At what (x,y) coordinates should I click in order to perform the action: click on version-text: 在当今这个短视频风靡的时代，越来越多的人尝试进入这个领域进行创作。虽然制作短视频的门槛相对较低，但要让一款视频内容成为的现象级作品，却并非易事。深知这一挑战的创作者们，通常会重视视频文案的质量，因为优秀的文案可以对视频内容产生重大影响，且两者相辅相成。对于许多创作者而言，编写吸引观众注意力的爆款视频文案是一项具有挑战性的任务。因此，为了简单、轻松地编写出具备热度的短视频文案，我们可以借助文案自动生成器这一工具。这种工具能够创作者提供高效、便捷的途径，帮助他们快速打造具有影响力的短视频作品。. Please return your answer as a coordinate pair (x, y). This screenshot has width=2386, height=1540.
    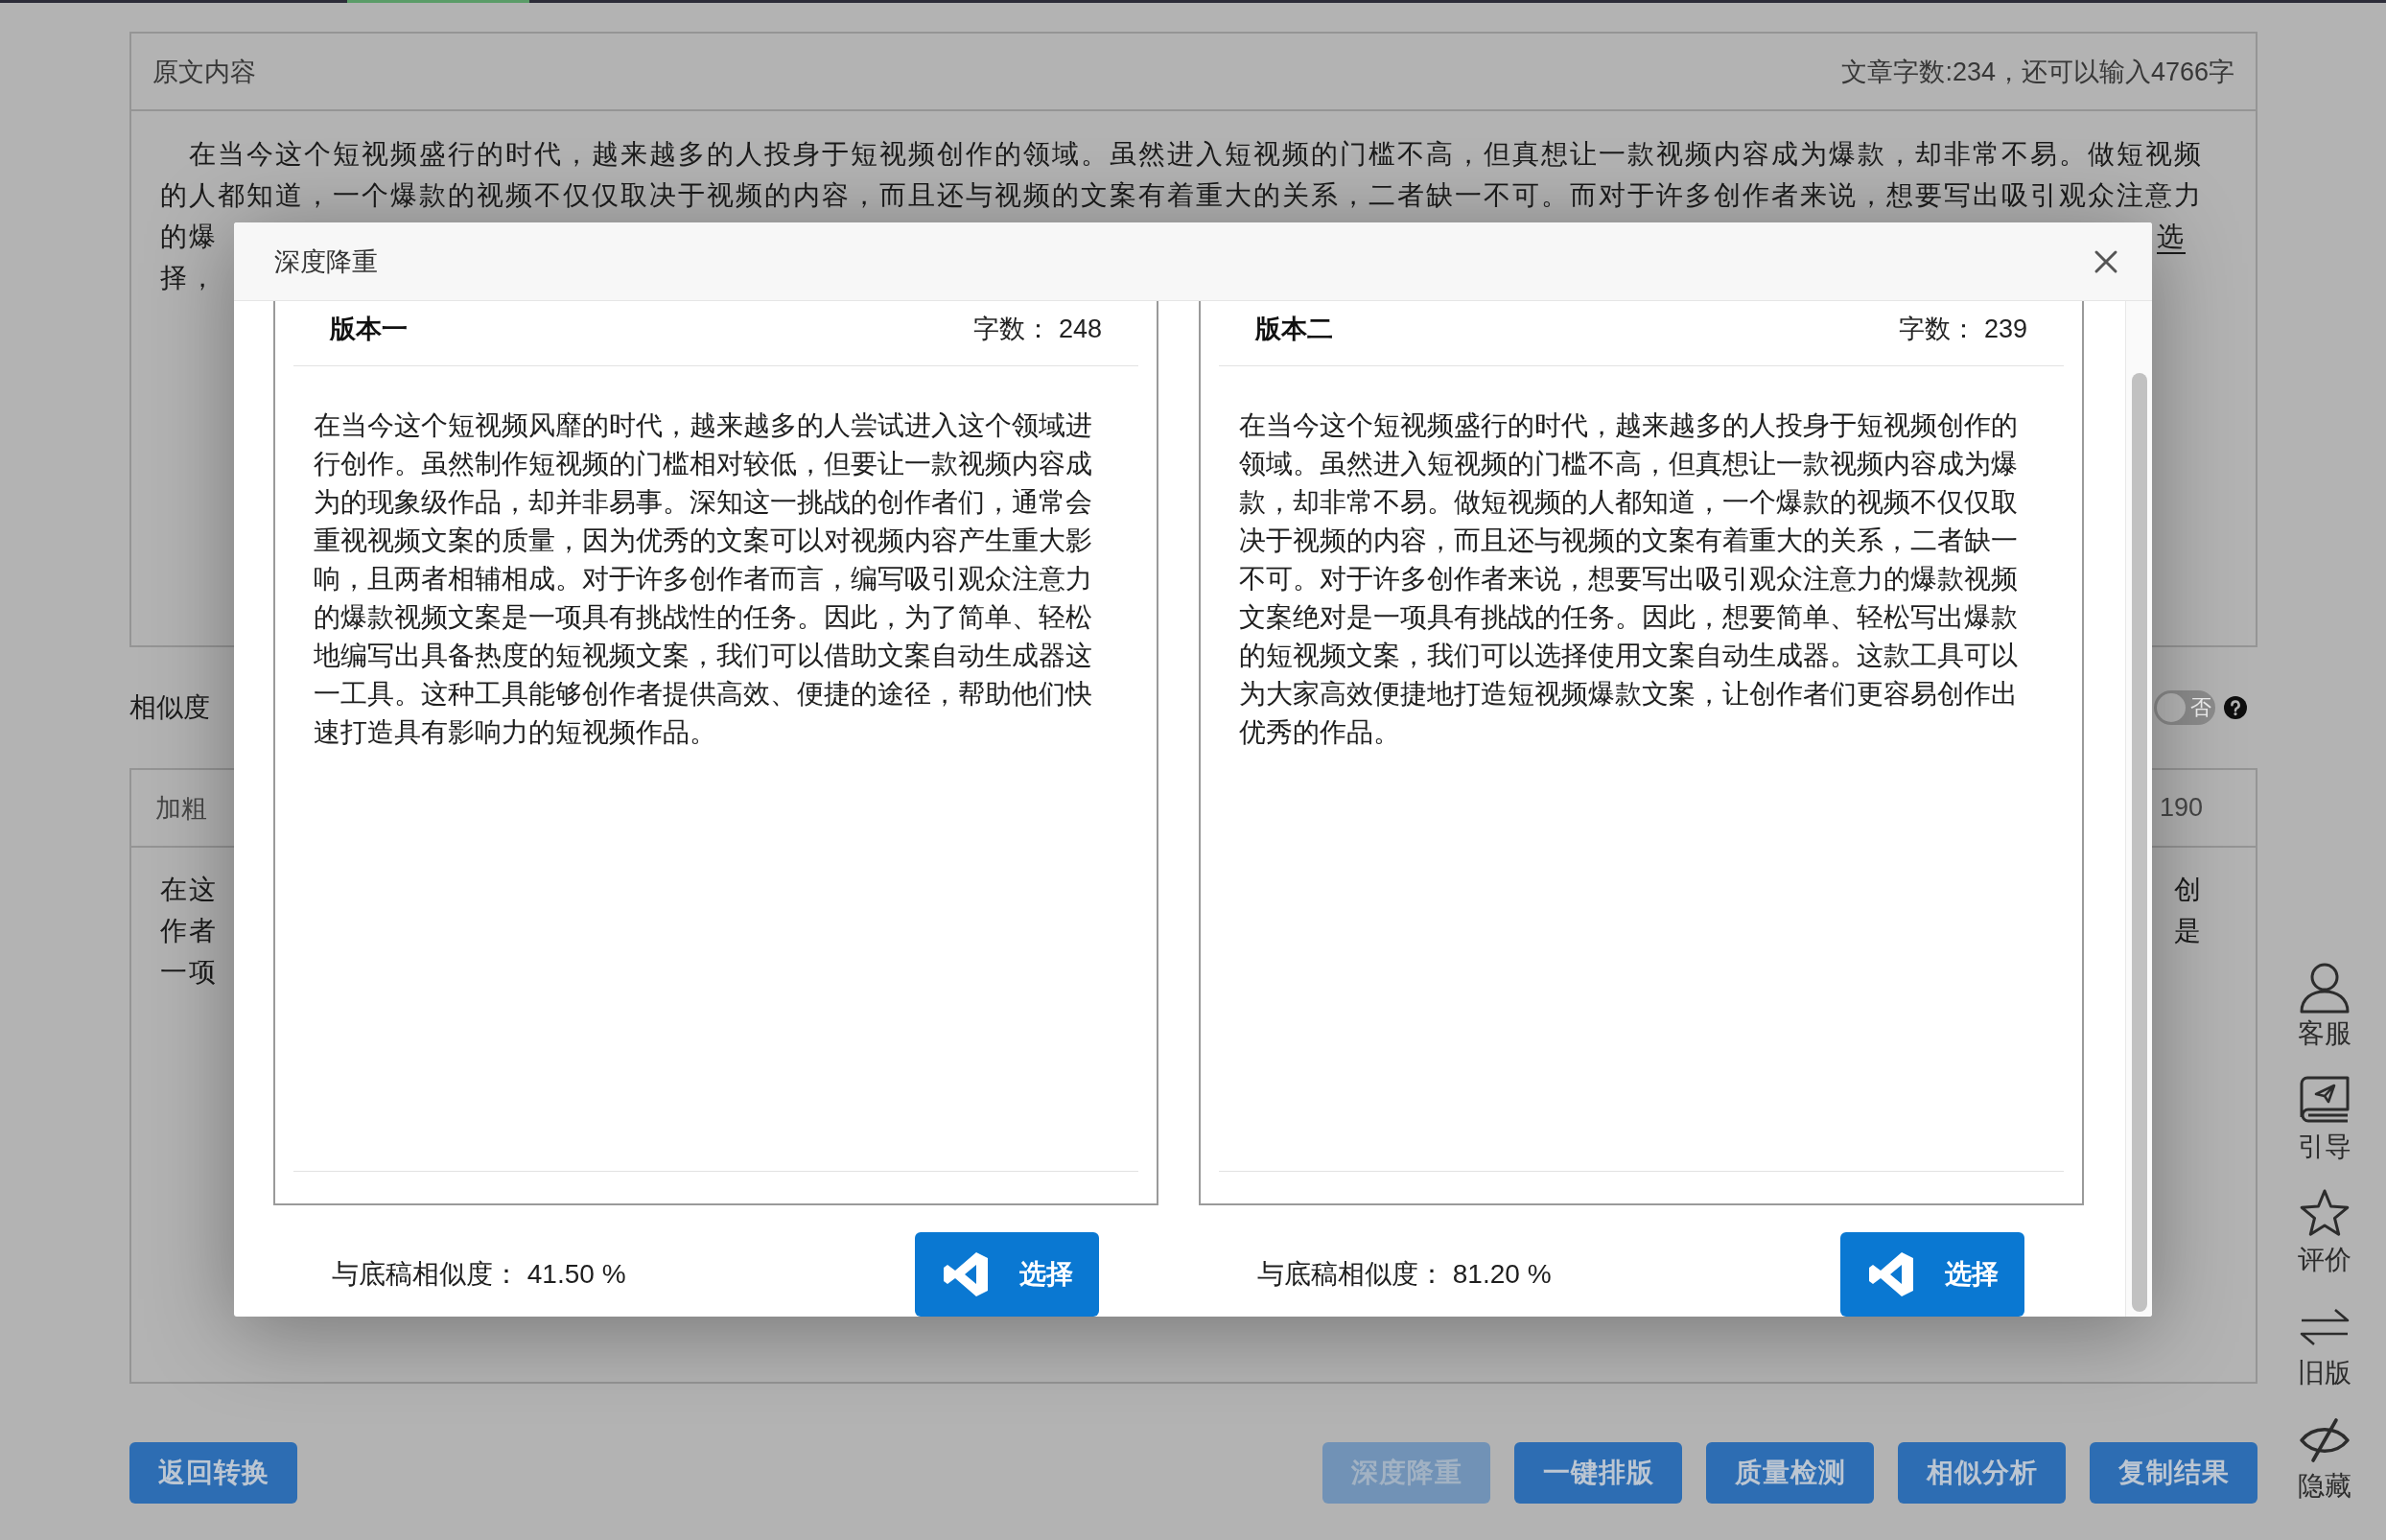
    Looking at the image, I should click on (703, 579).